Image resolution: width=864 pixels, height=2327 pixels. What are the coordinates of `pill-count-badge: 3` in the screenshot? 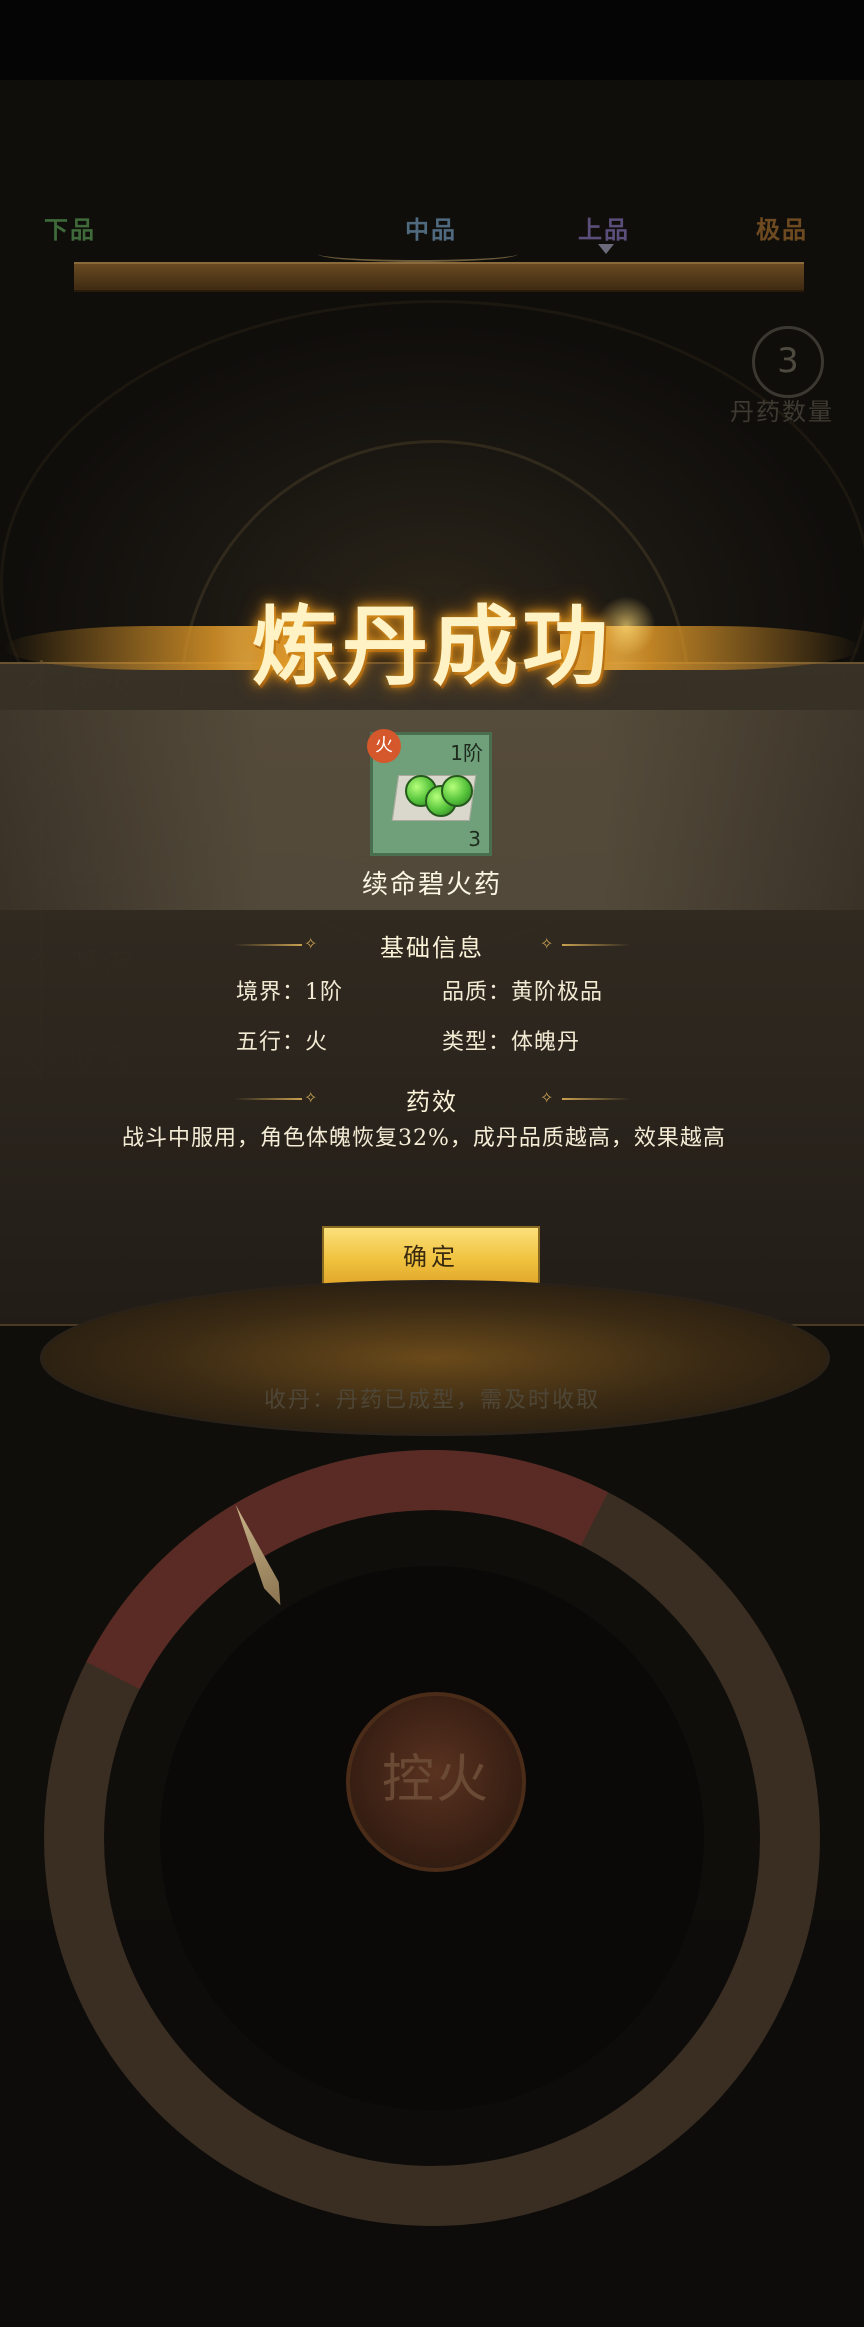 It's located at (788, 362).